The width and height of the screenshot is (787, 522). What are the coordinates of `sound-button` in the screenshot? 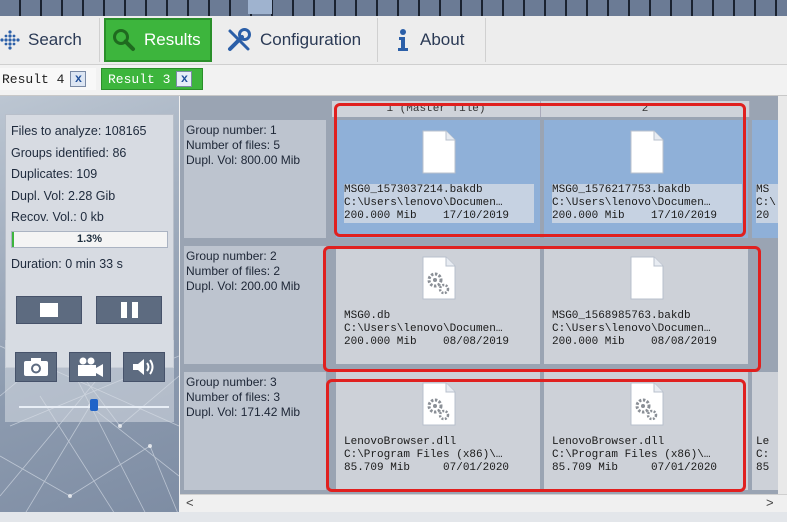 It's located at (144, 367).